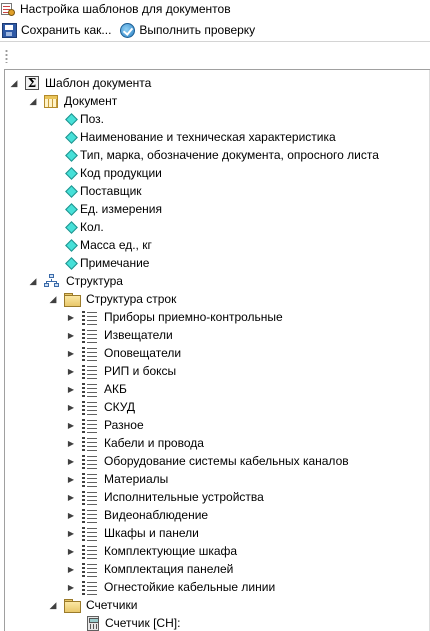 The width and height of the screenshot is (430, 631). I want to click on tree-node-row-group: ▶ Комплектующие шкафа, so click(151, 551).